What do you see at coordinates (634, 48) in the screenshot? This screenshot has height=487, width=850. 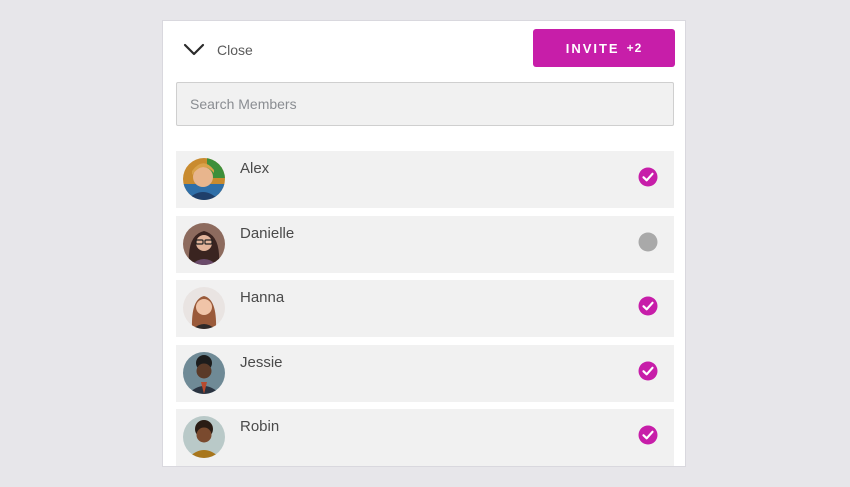 I see `invite-count: +2` at bounding box center [634, 48].